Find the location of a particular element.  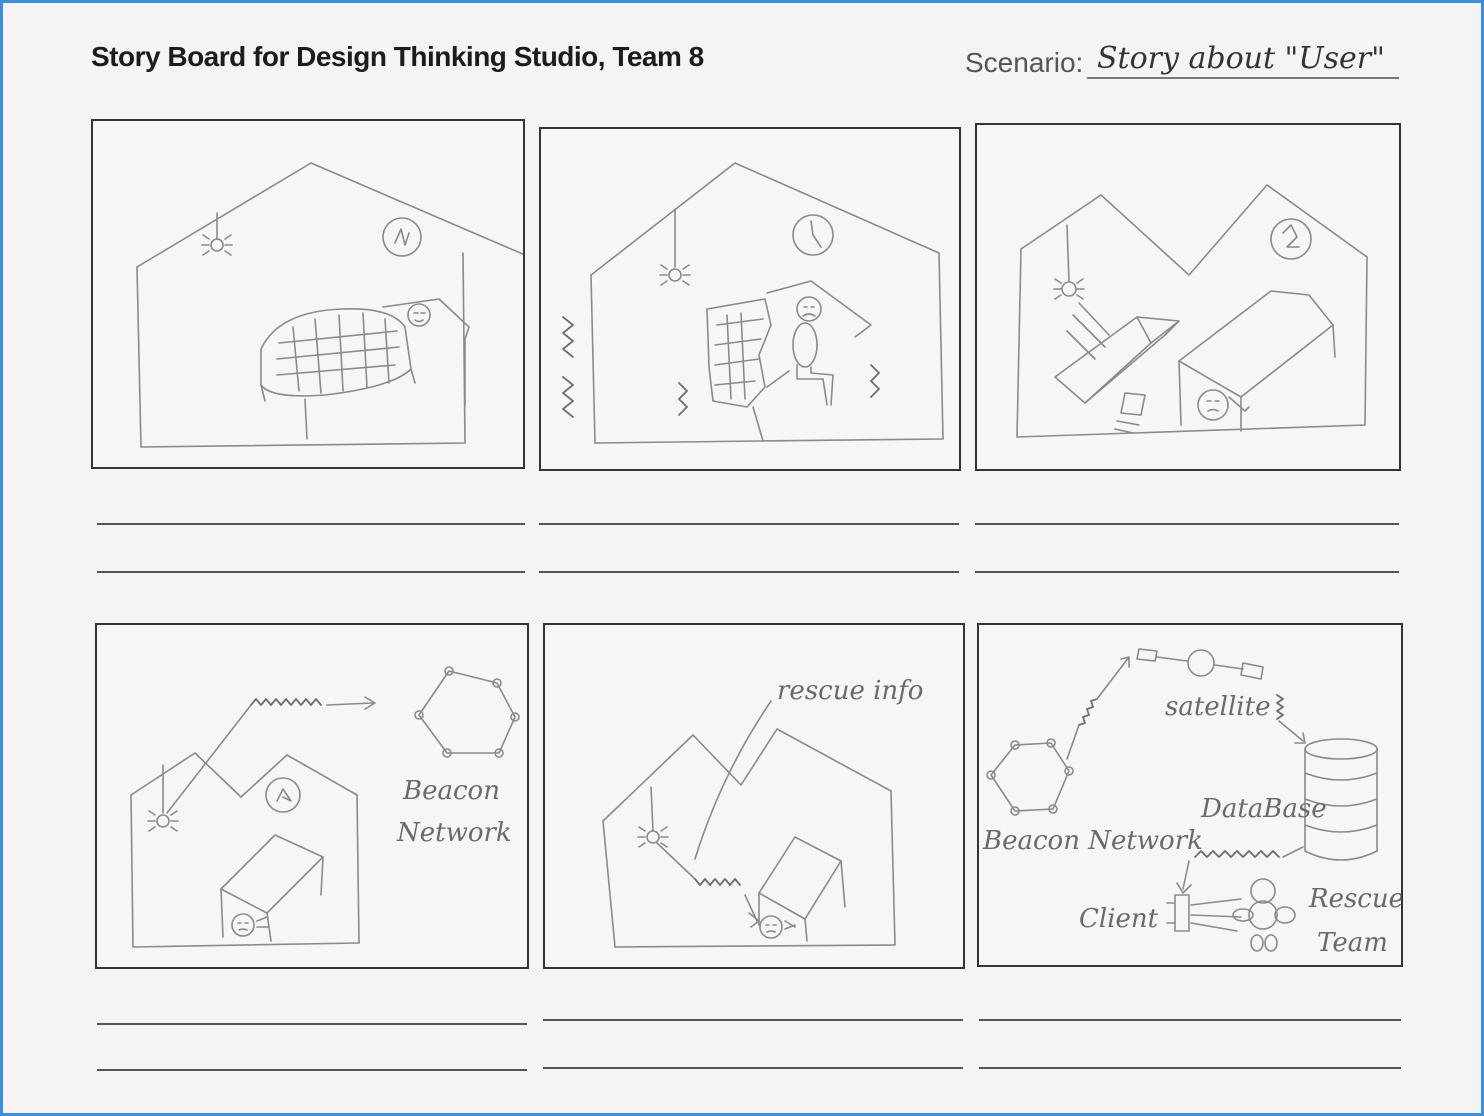

broken-bed is located at coordinates (789, 361).